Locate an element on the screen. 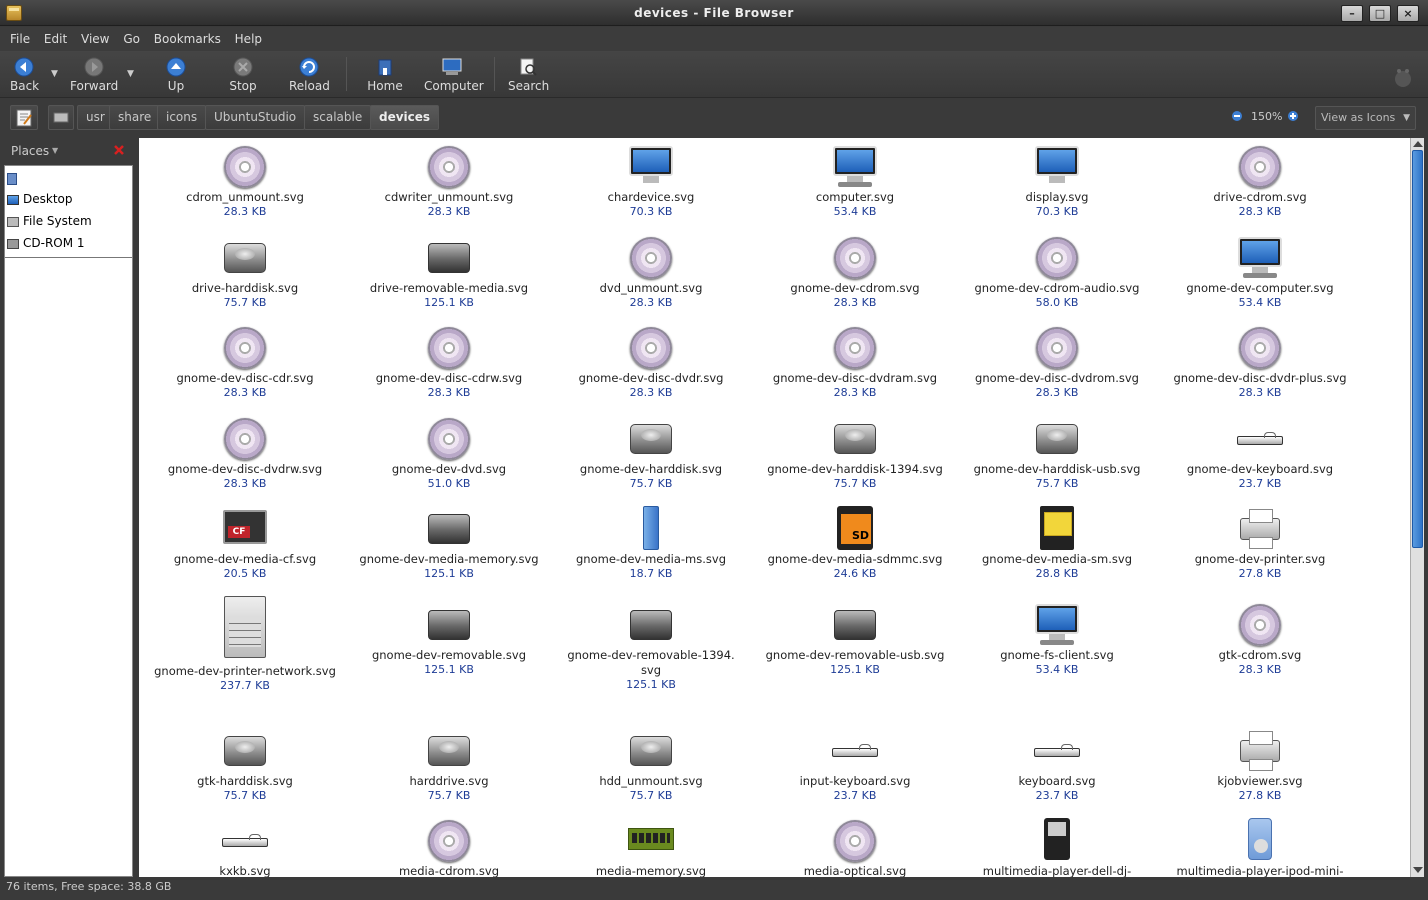 The height and width of the screenshot is (900, 1428). file-name: chardevice.svg is located at coordinates (651, 197).